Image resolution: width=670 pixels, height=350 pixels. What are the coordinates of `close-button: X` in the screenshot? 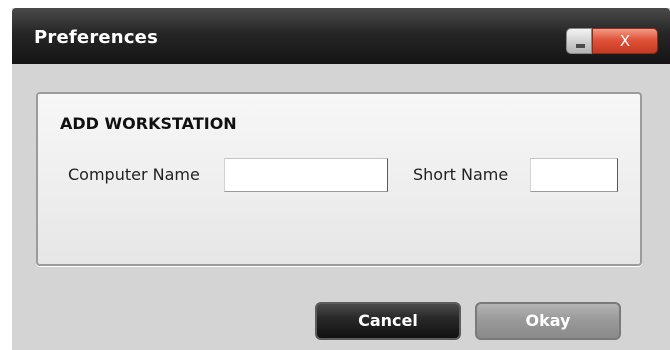 It's located at (625, 41).